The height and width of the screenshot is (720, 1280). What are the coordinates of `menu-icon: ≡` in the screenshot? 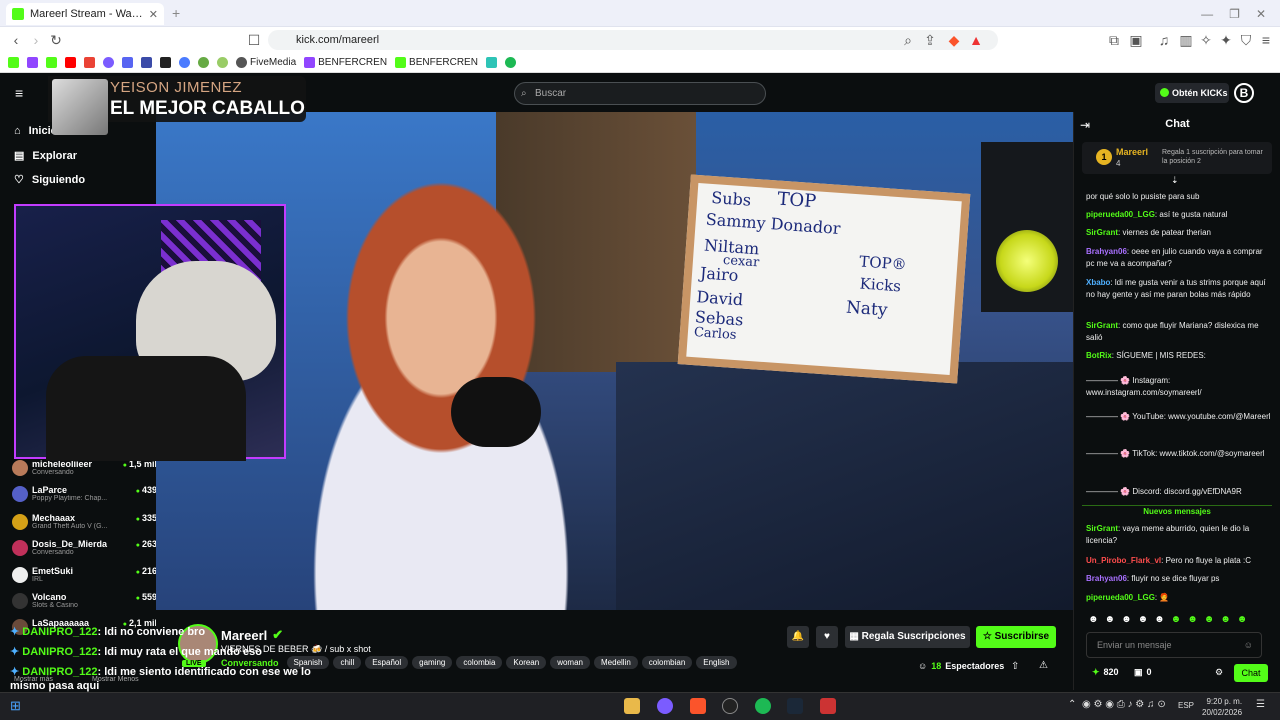 It's located at (1266, 40).